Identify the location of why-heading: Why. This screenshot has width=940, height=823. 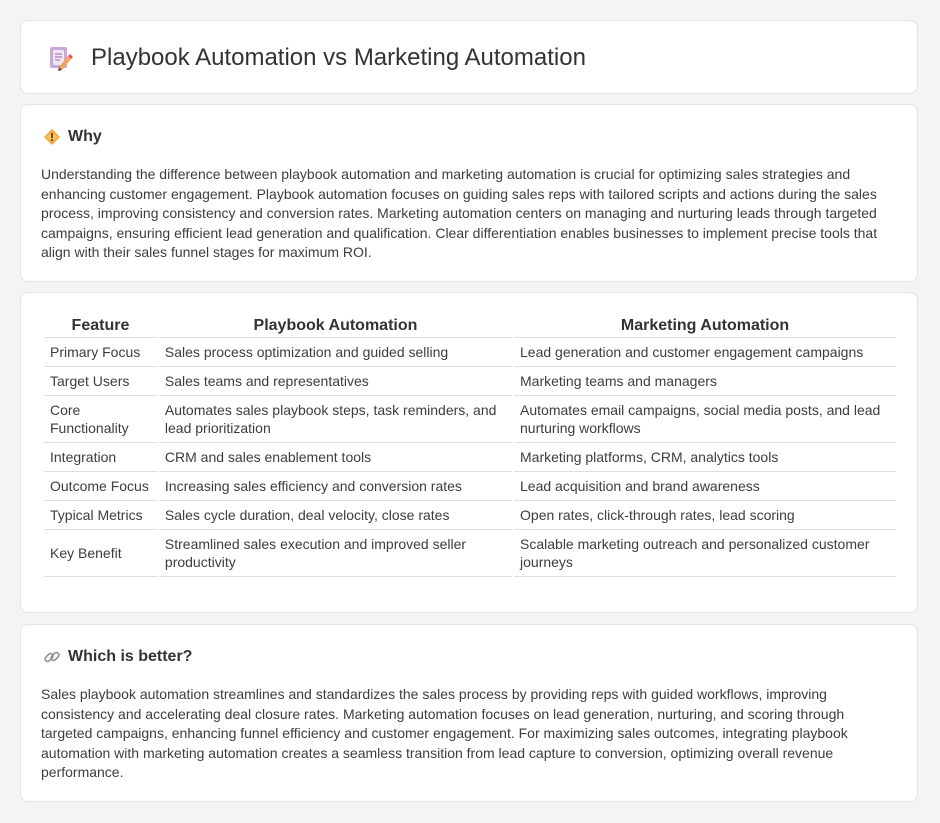
(72, 137).